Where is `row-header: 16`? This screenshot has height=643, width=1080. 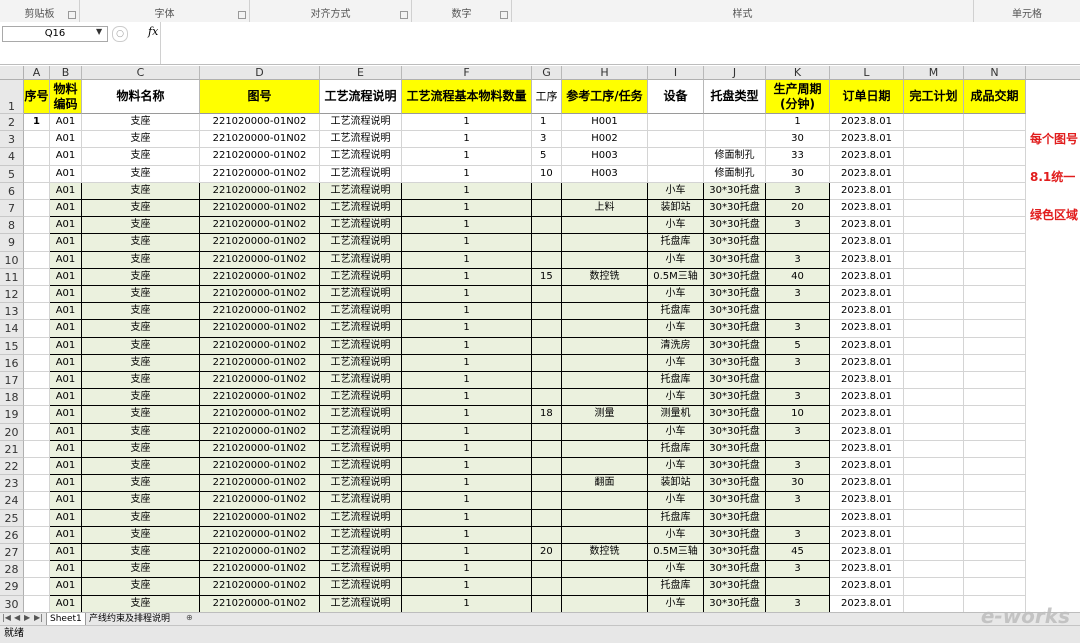
row-header: 16 is located at coordinates (12, 363).